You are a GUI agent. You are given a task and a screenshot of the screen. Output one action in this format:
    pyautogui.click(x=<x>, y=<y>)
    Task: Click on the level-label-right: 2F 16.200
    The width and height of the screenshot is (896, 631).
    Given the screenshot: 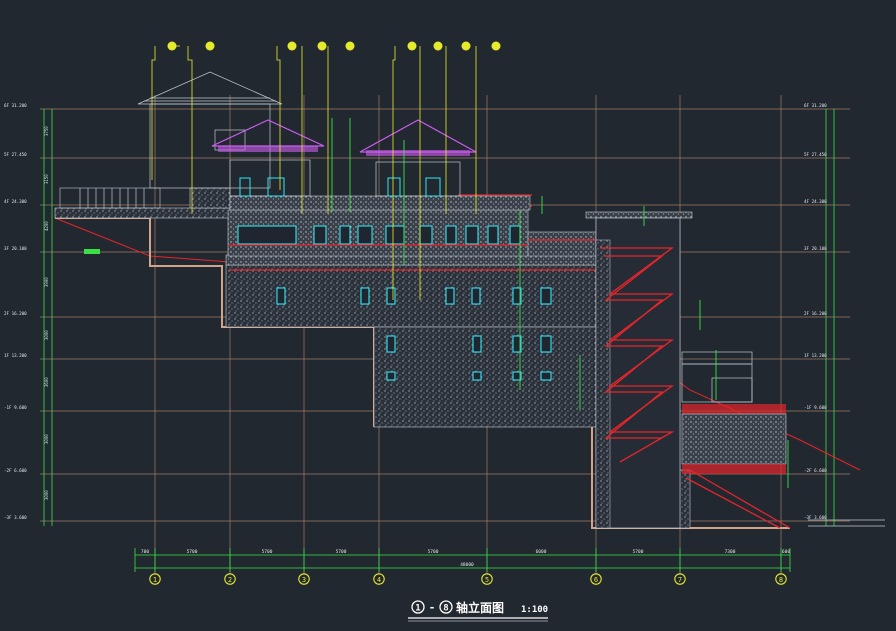 What is the action you would take?
    pyautogui.click(x=815, y=313)
    